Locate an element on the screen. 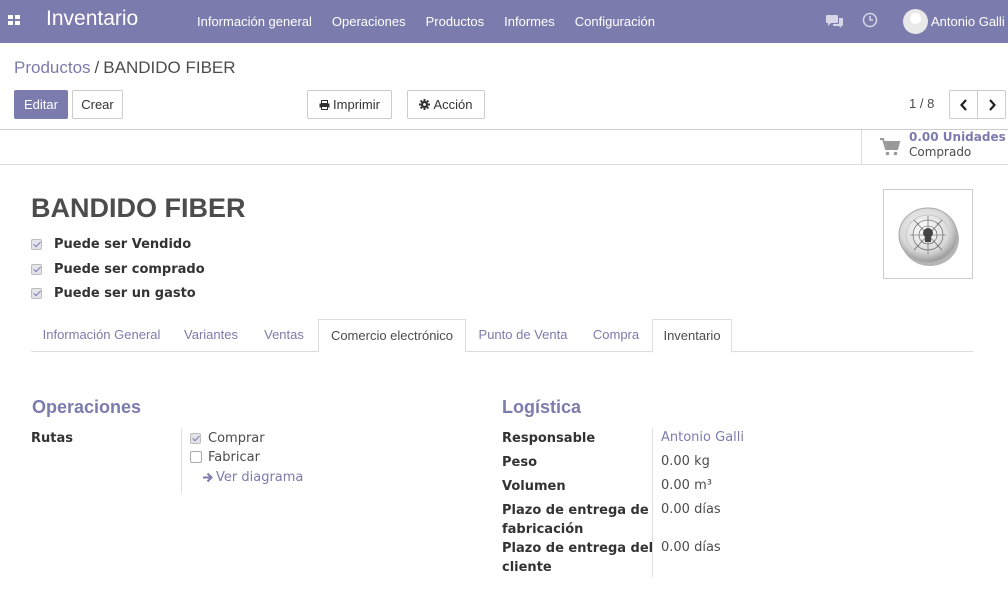 The width and height of the screenshot is (1008, 616). route-label: Fabricar is located at coordinates (234, 457).